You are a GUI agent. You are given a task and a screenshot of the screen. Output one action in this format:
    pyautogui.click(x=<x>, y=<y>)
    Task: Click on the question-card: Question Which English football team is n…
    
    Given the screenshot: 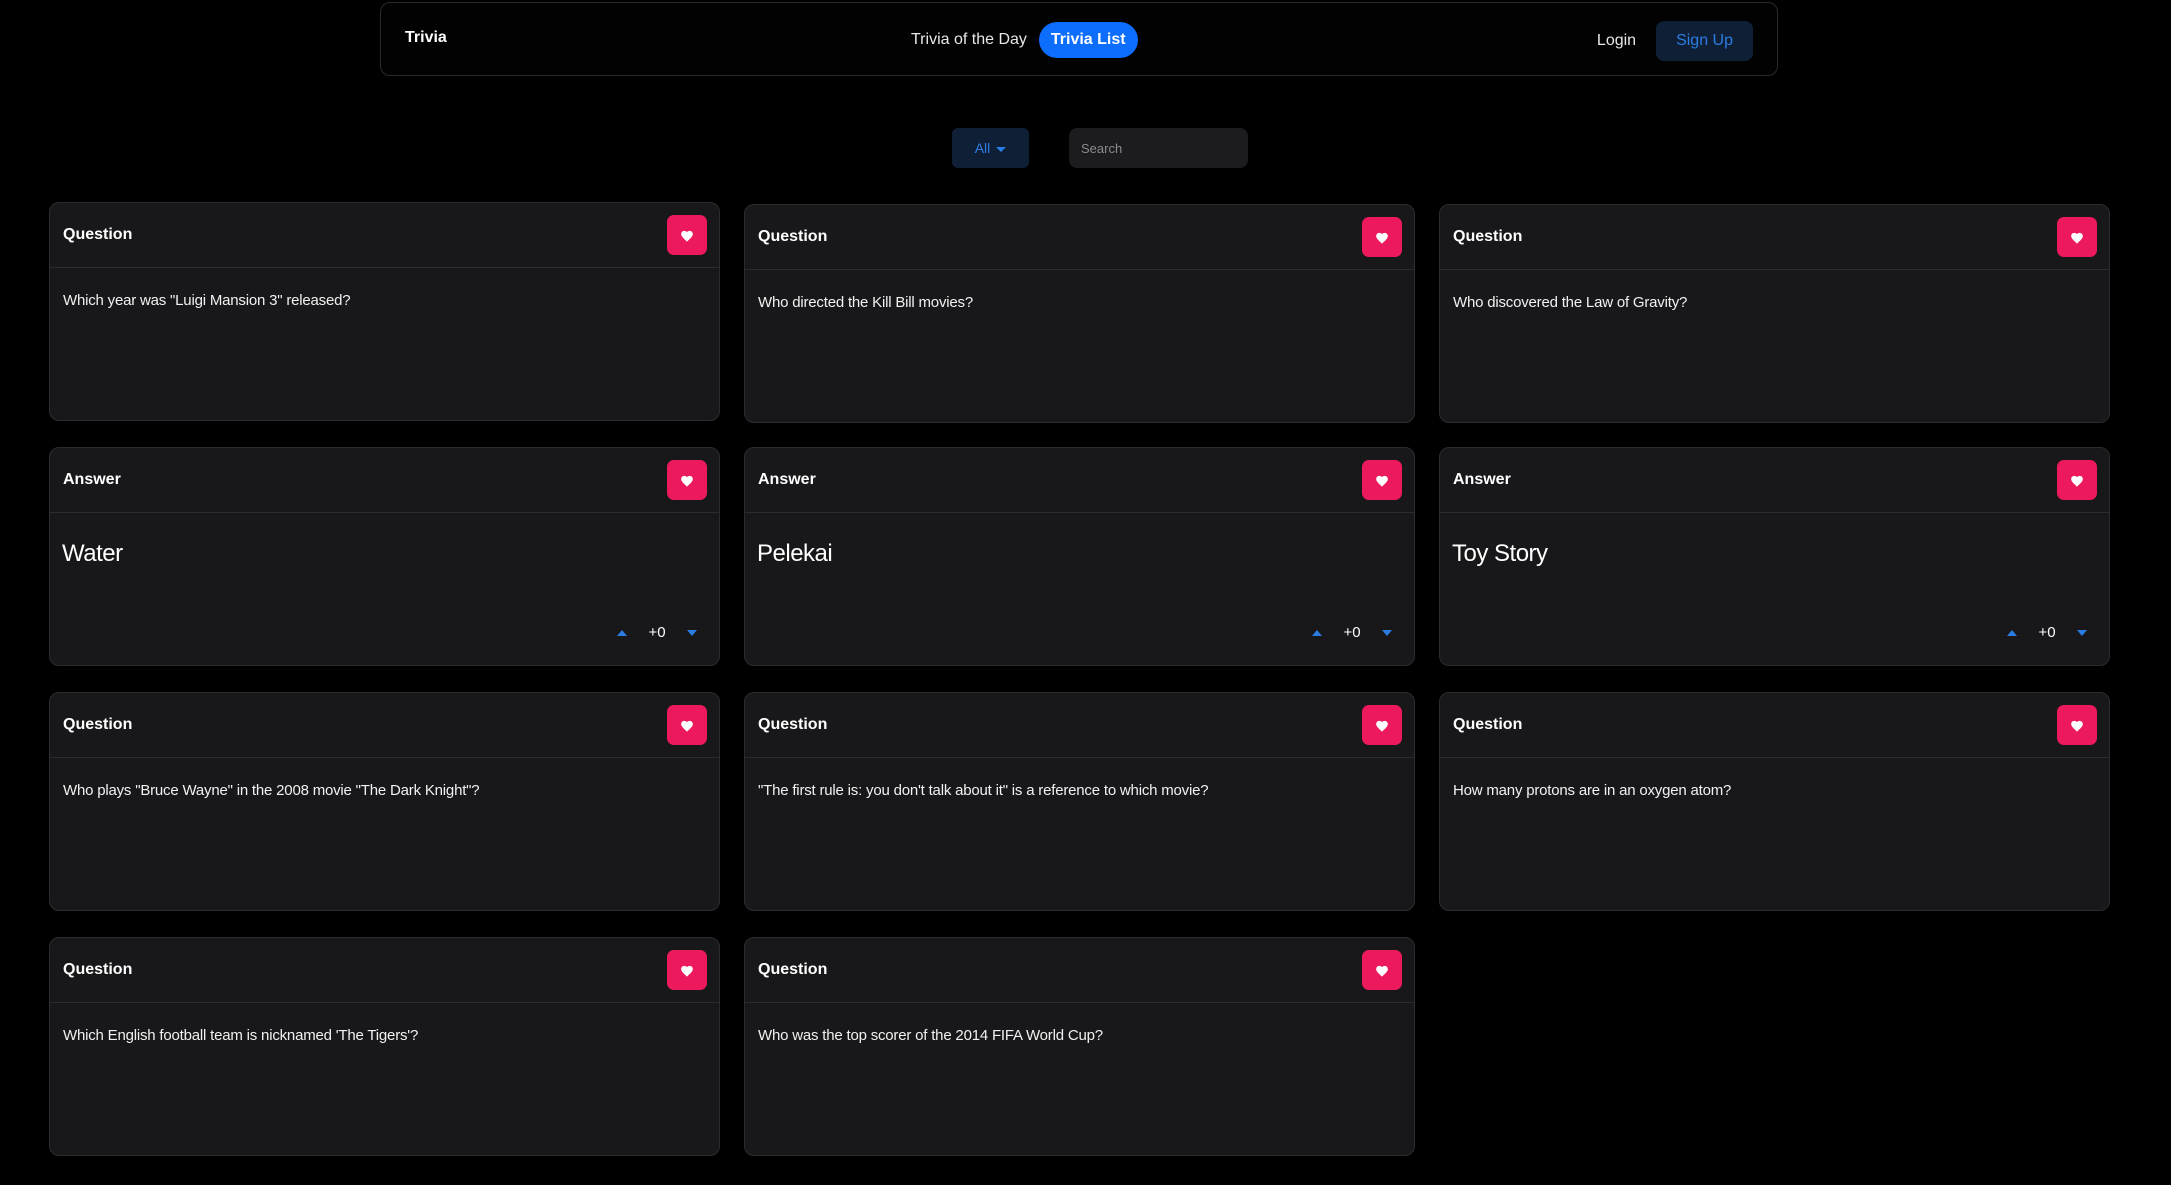 What is the action you would take?
    pyautogui.click(x=384, y=1046)
    